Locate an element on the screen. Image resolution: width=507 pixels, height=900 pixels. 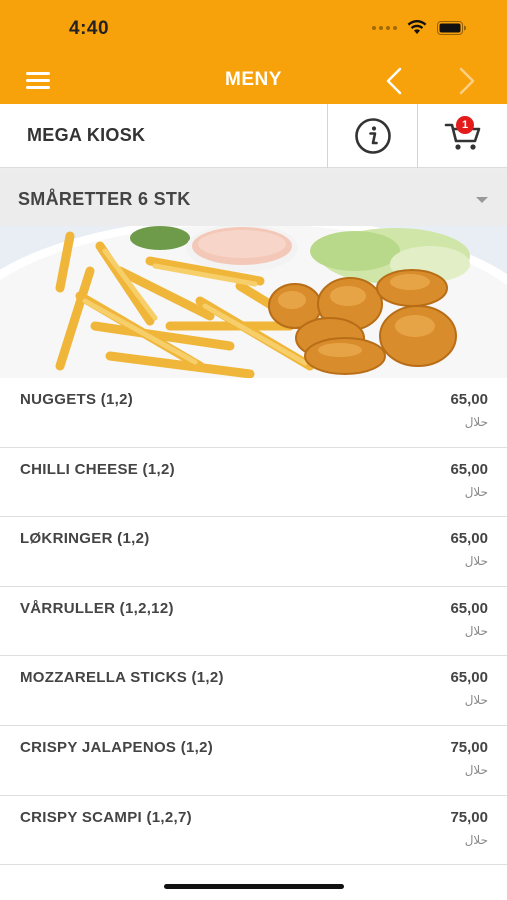
menu-item: CRISPY JALAPENOS (1,2) 75,00 حلال is located at coordinates (253, 760).